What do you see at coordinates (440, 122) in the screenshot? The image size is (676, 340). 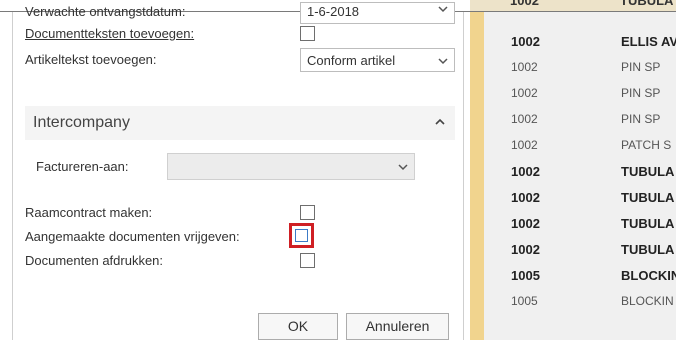 I see `chevron-up-icon` at bounding box center [440, 122].